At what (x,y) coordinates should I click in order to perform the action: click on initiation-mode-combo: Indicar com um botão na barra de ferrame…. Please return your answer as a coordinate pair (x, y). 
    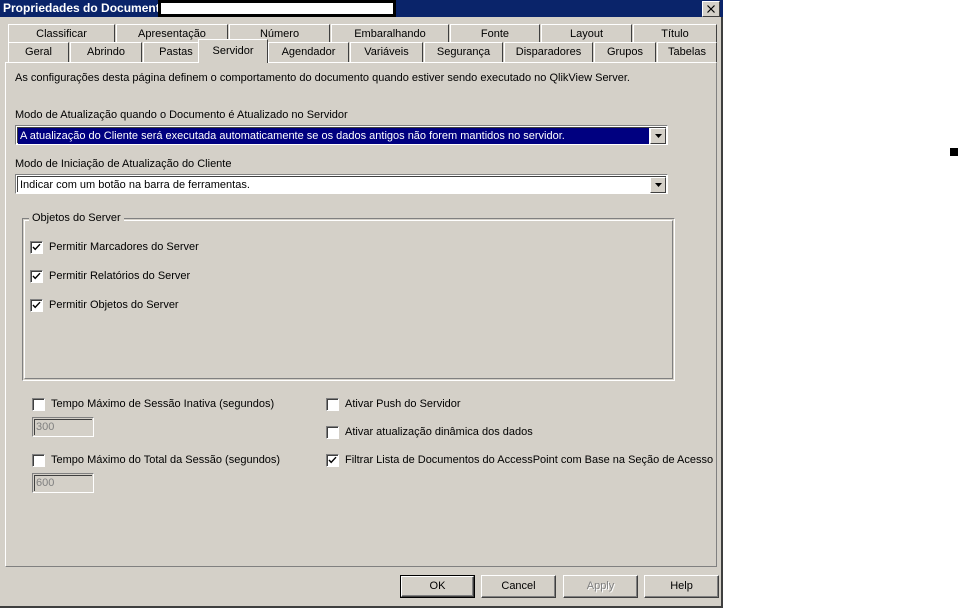
    Looking at the image, I should click on (341, 184).